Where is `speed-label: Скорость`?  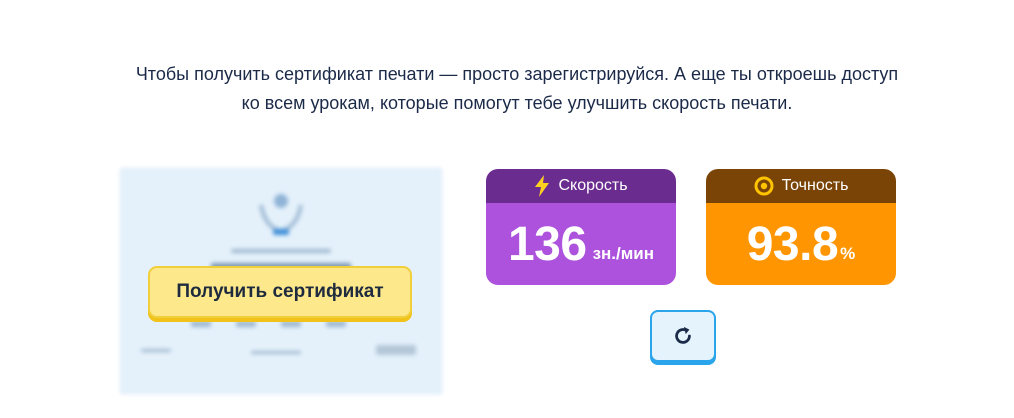 speed-label: Скорость is located at coordinates (593, 185).